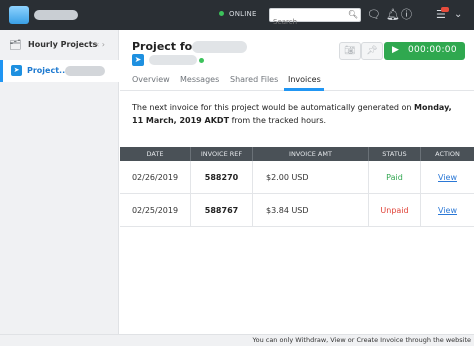 The height and width of the screenshot is (346, 474). I want to click on project-name-redacted, so click(85, 71).